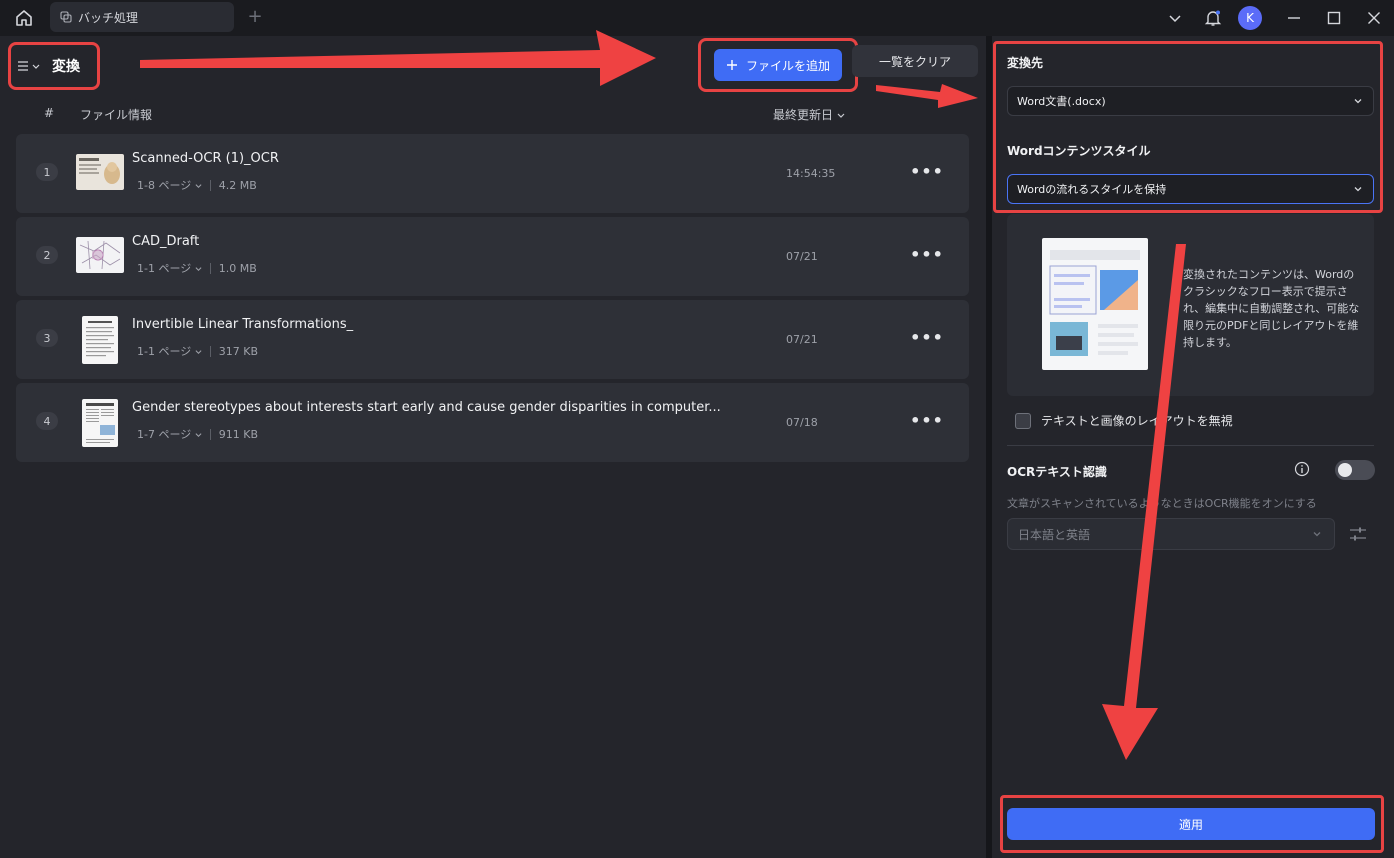 This screenshot has width=1394, height=858. What do you see at coordinates (238, 351) in the screenshot?
I see `file-size: 317 KB` at bounding box center [238, 351].